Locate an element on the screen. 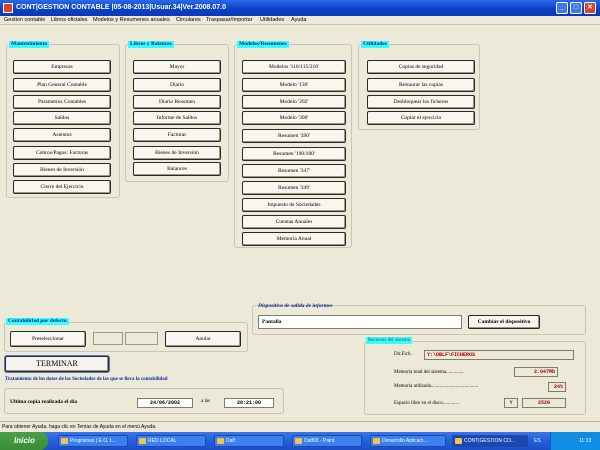 This screenshot has width=600, height=450. menu-ayuda: Ayuda is located at coordinates (299, 20).